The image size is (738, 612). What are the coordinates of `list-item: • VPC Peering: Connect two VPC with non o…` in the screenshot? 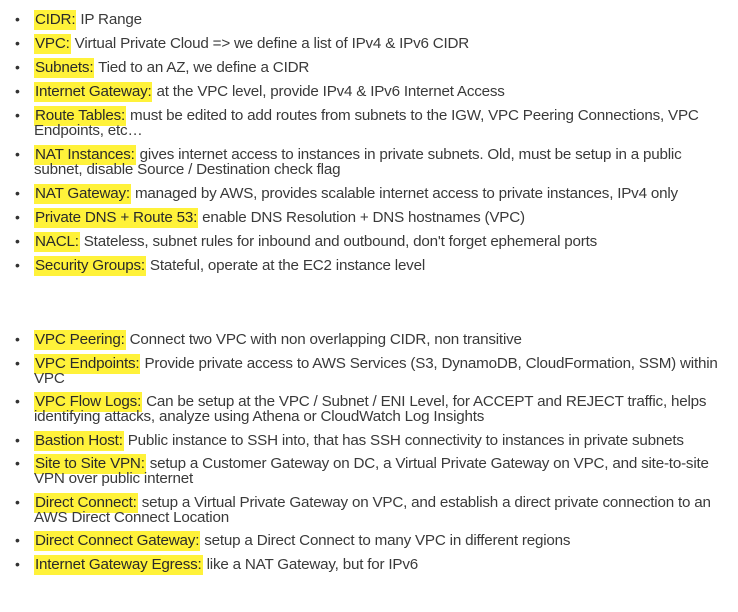 It's located at (369, 340).